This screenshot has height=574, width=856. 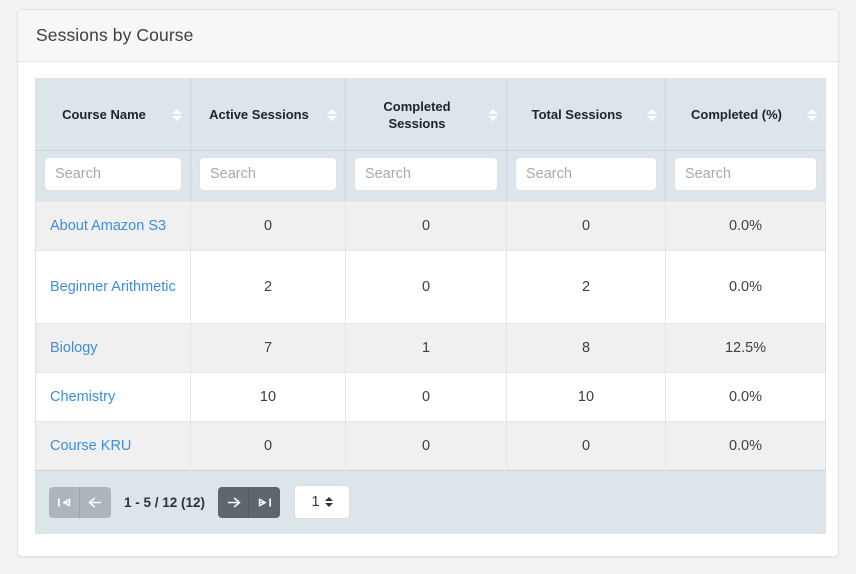 I want to click on filter-cell-total-sessions, so click(x=586, y=176).